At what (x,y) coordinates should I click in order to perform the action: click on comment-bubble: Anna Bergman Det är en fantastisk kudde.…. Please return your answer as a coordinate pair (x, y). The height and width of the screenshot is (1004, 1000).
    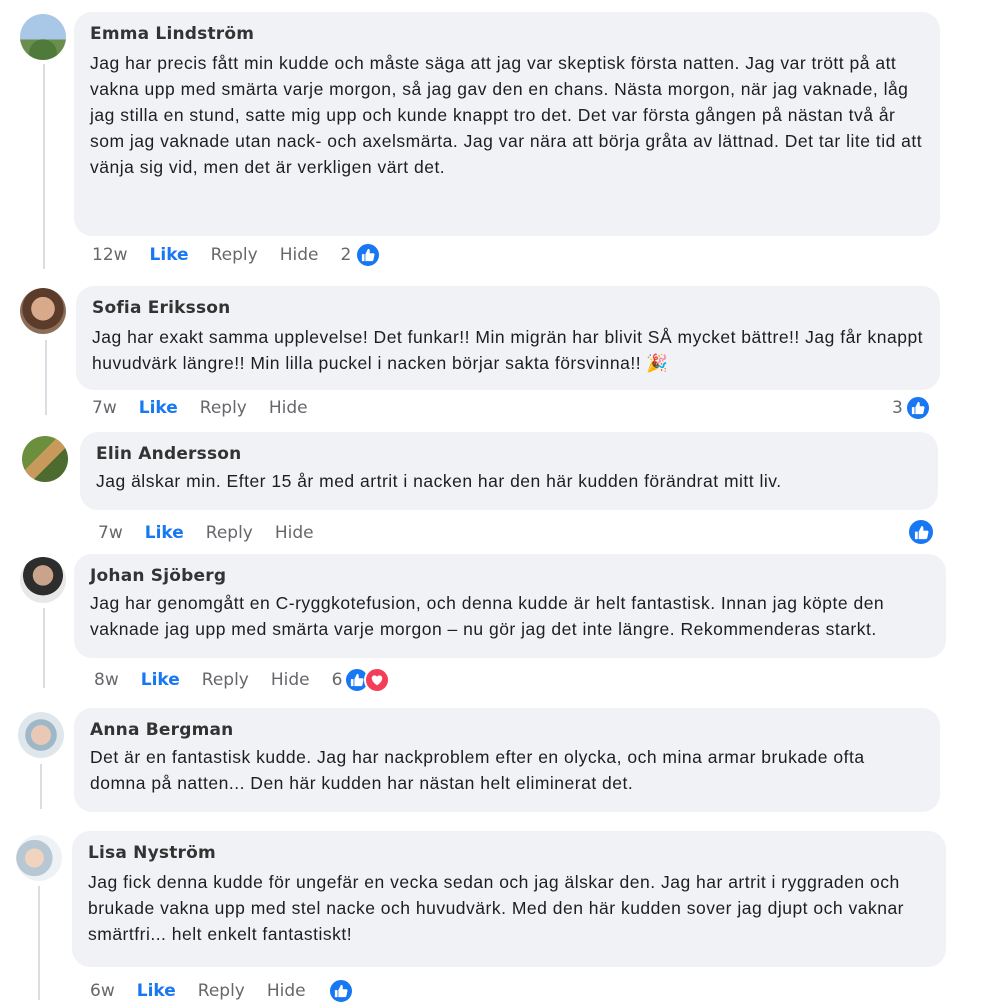
    Looking at the image, I should click on (507, 760).